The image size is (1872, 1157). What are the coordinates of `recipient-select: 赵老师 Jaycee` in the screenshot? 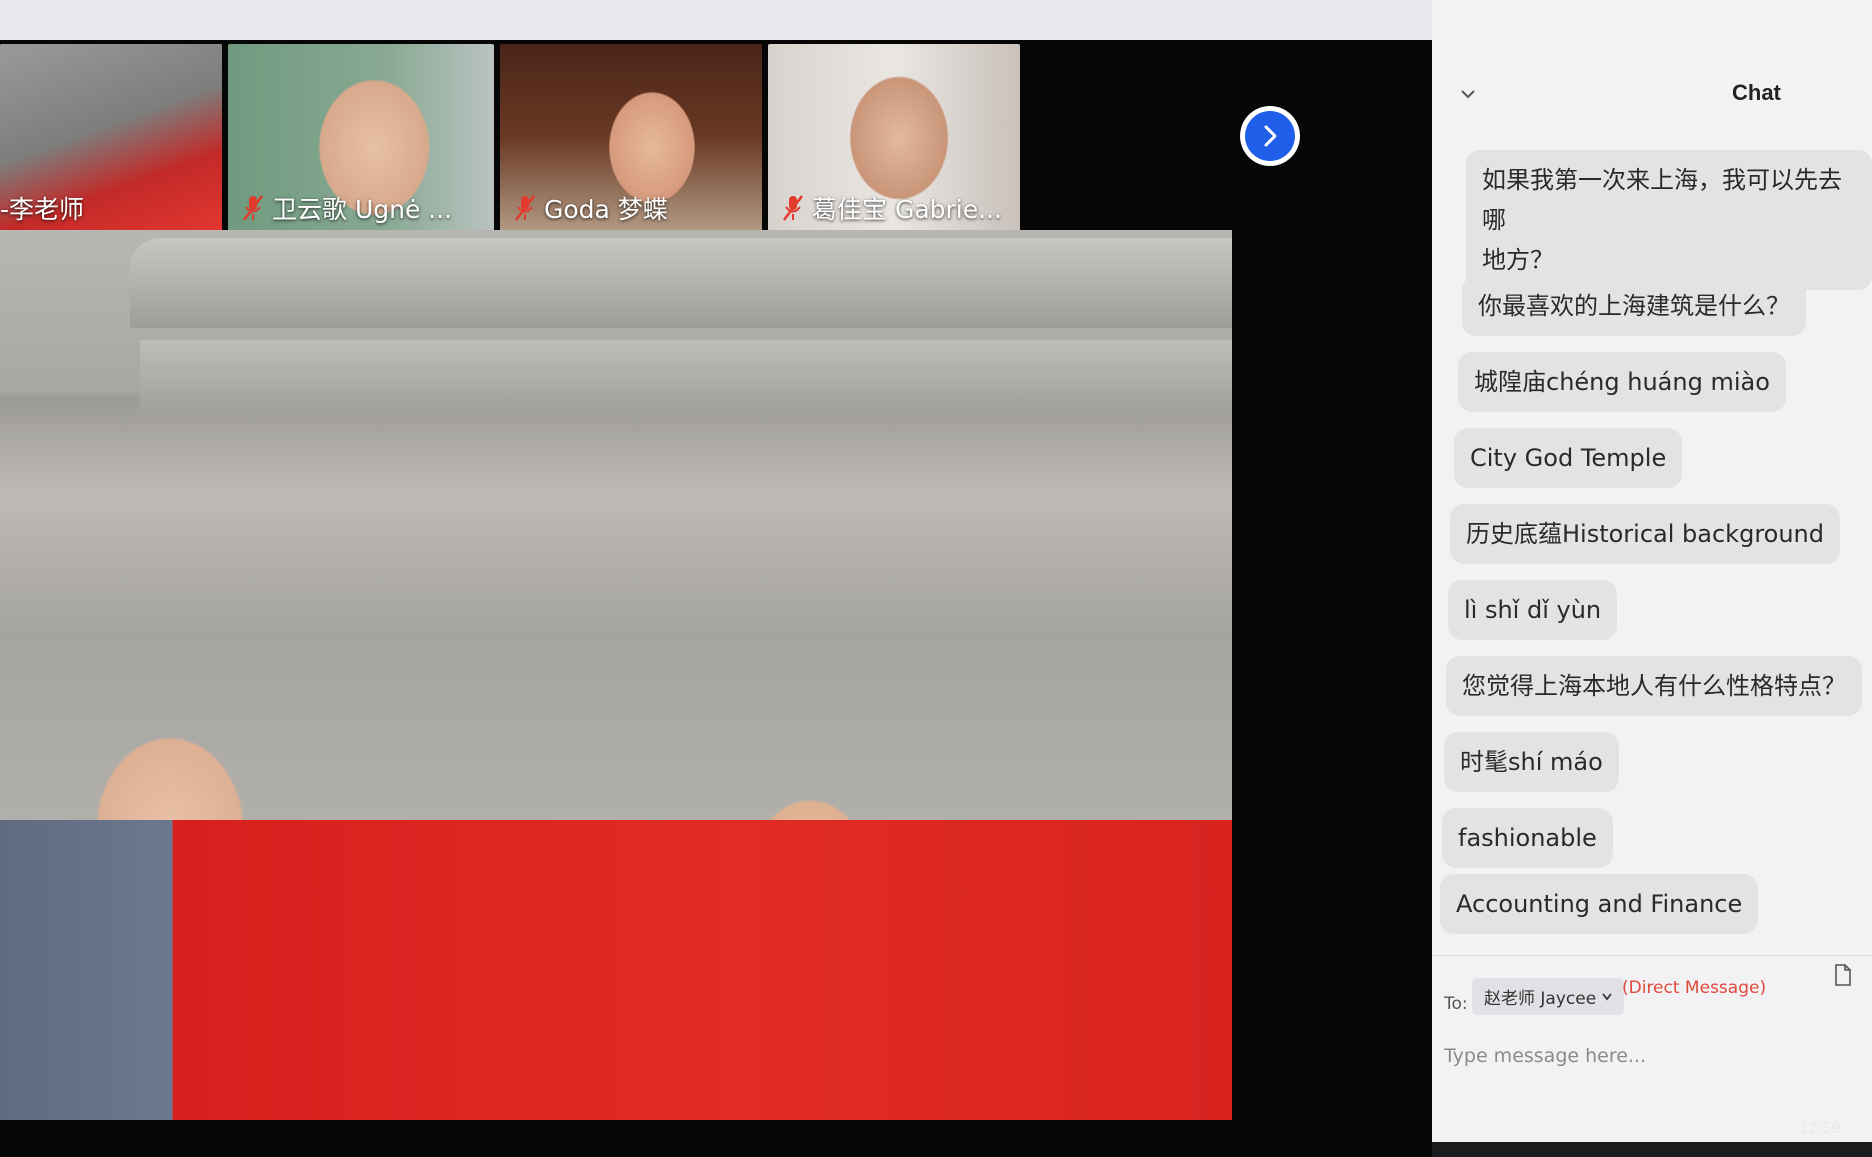 It's located at (1548, 996).